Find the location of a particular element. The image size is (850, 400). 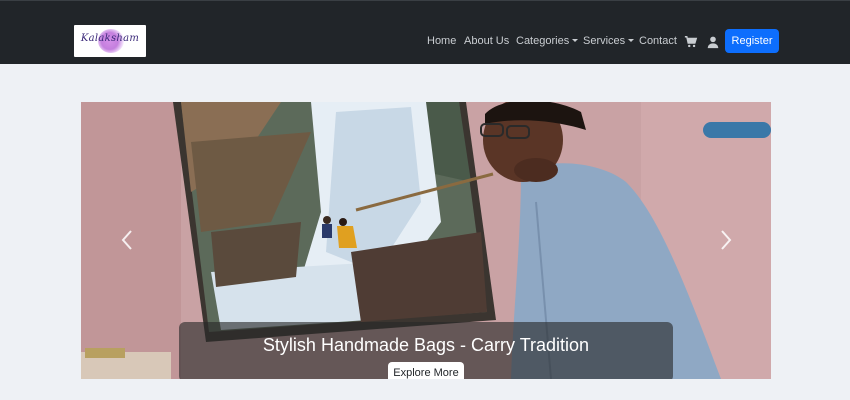

explore-more-button: Explore More is located at coordinates (426, 370).